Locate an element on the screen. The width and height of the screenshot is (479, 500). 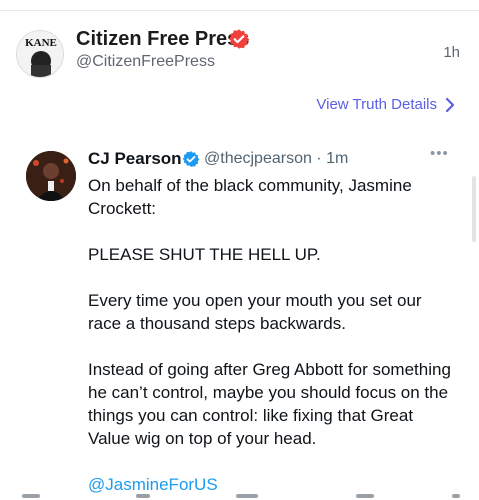
timestamp: 1h is located at coordinates (451, 52).